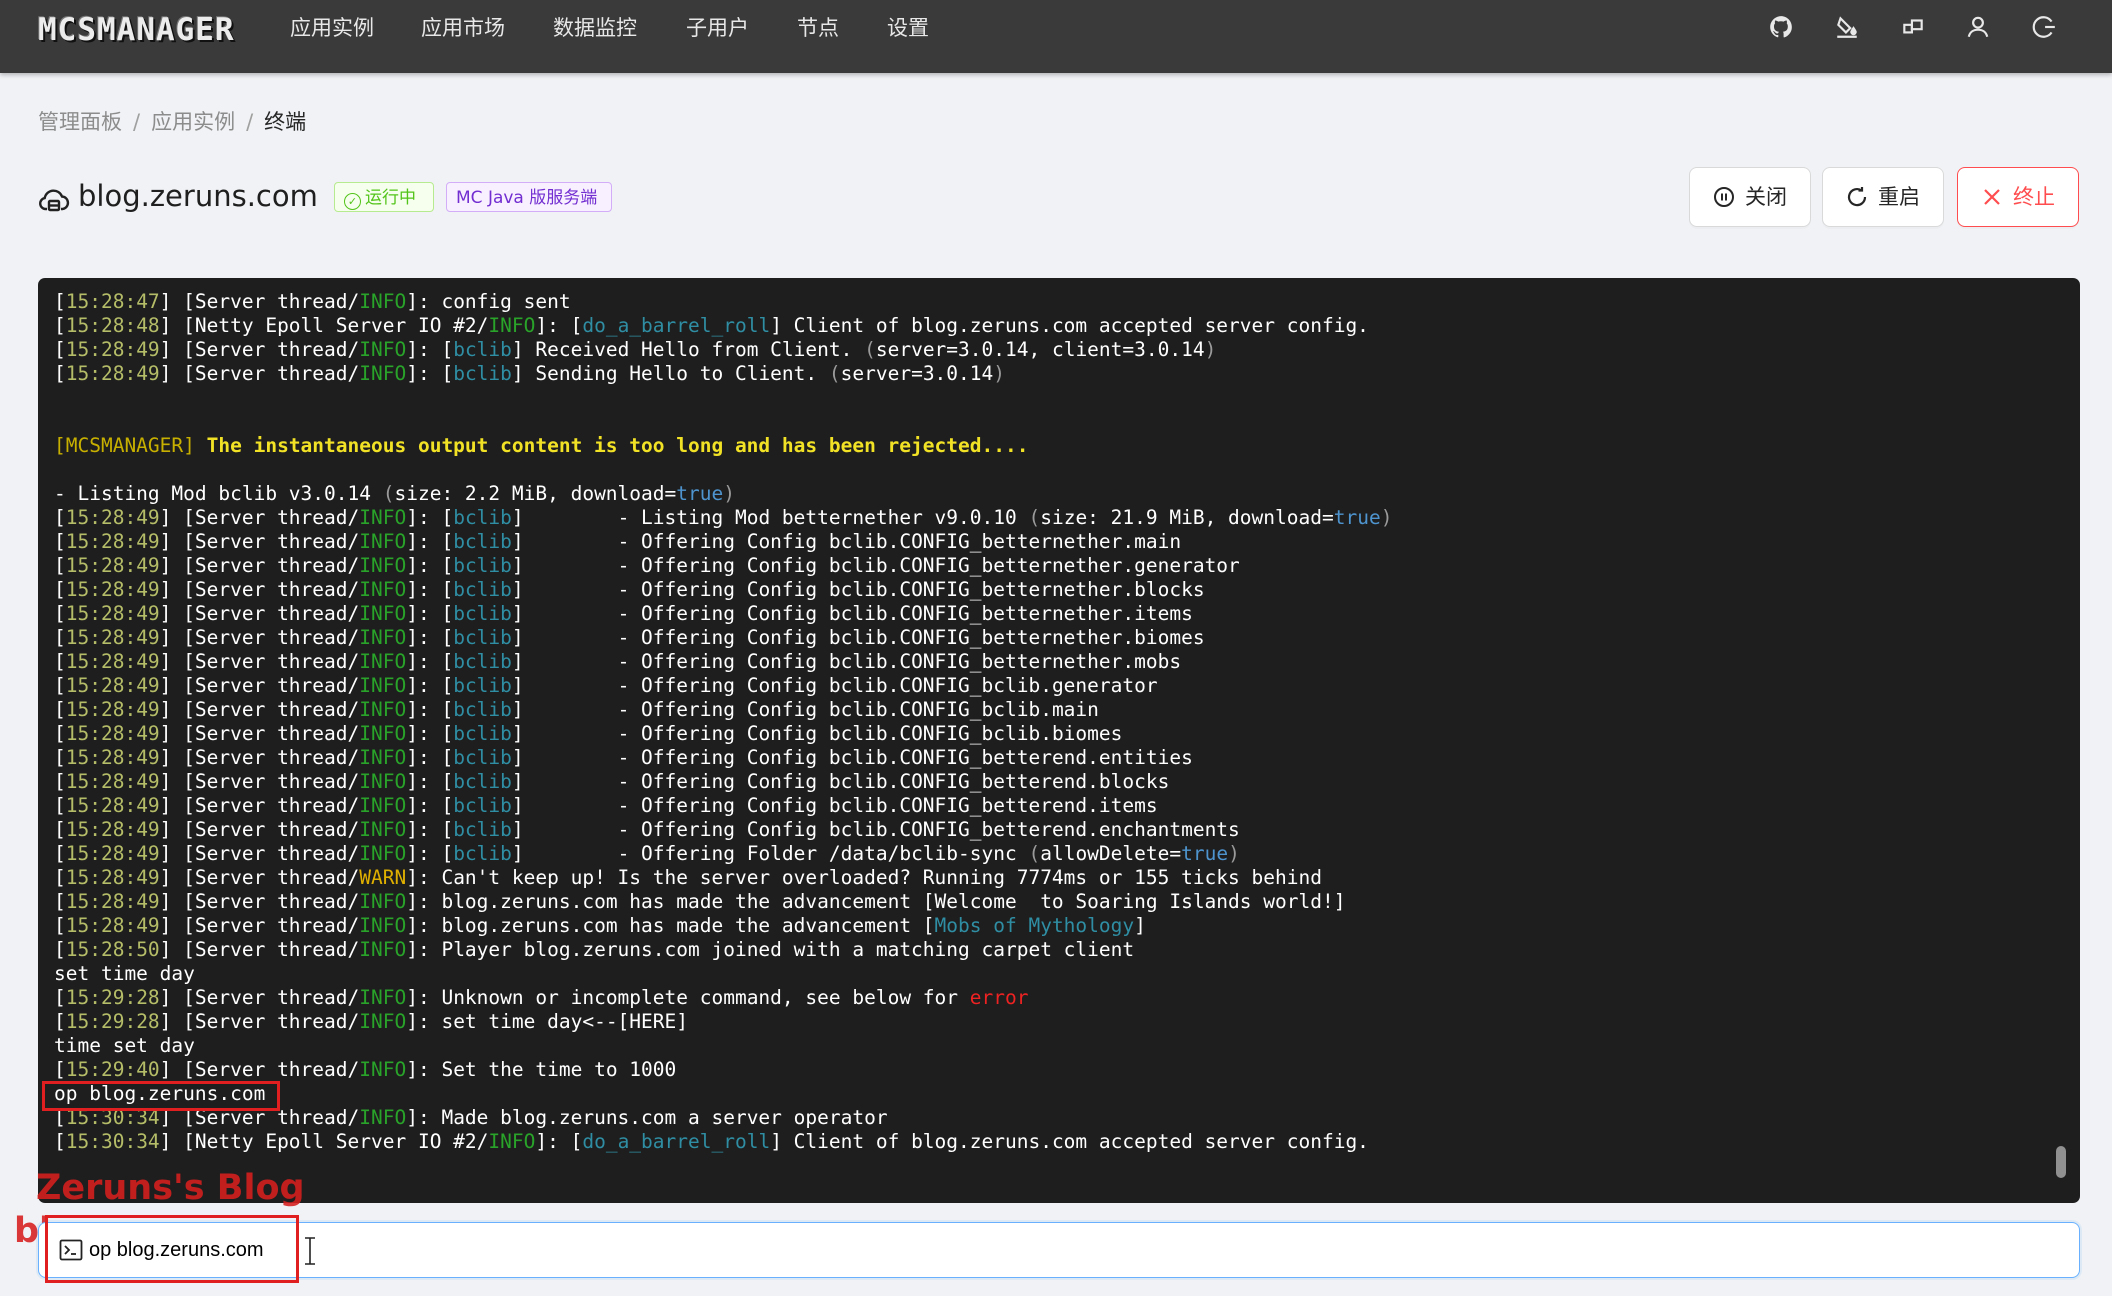 The image size is (2112, 1296). What do you see at coordinates (770, 517) in the screenshot?
I see `terminal-segment: ] - Listing Mod betternether v9.0.10` at bounding box center [770, 517].